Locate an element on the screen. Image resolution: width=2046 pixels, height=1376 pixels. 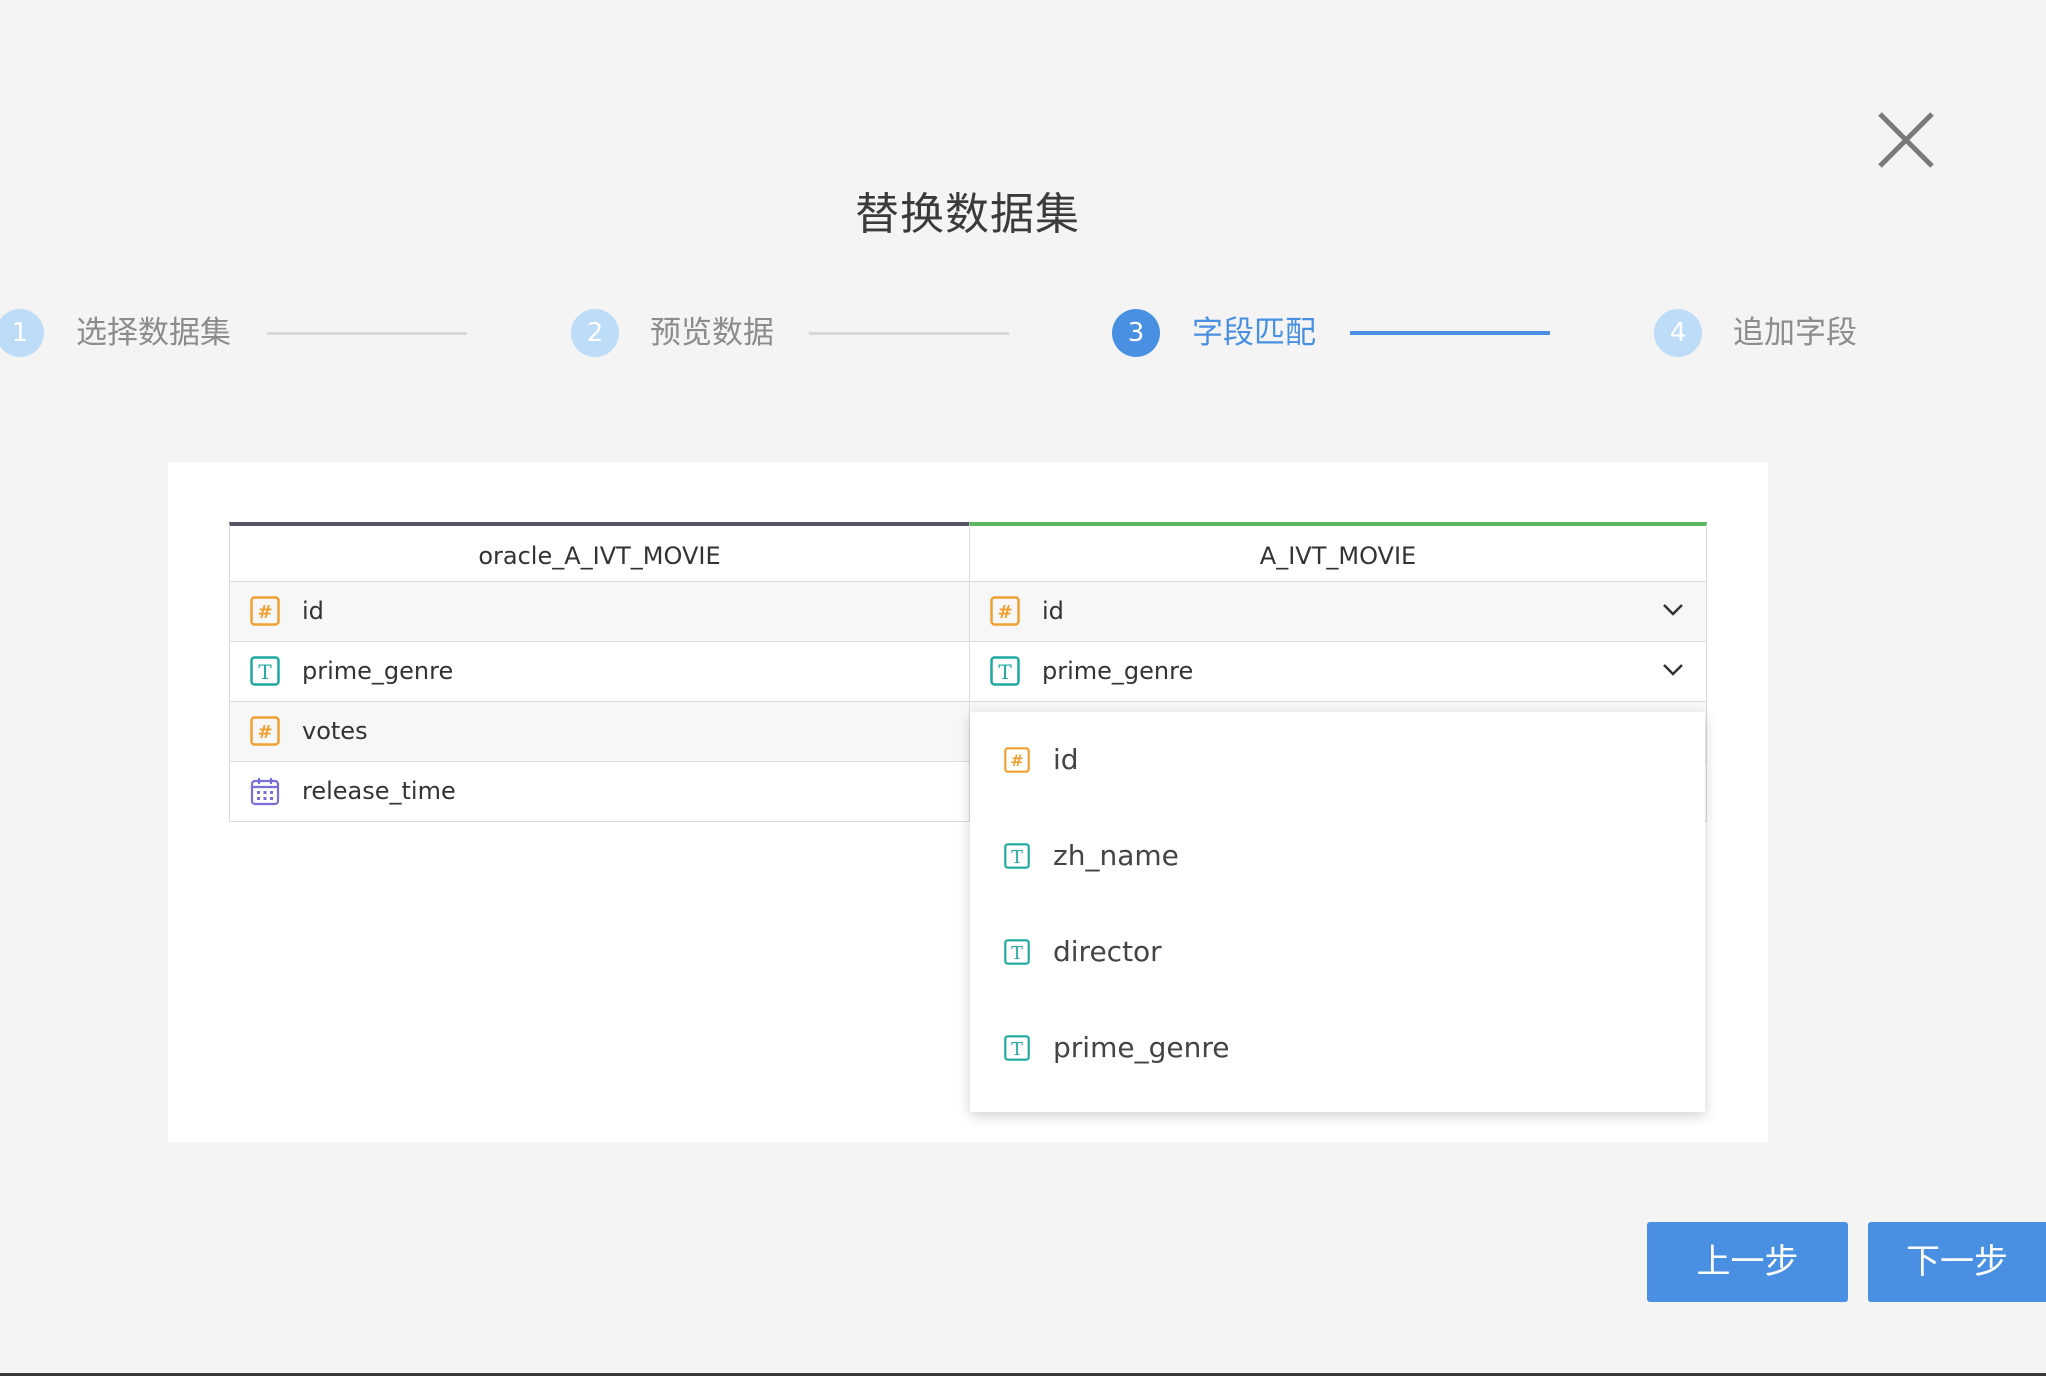
step-3-number: 3 is located at coordinates (1136, 333).